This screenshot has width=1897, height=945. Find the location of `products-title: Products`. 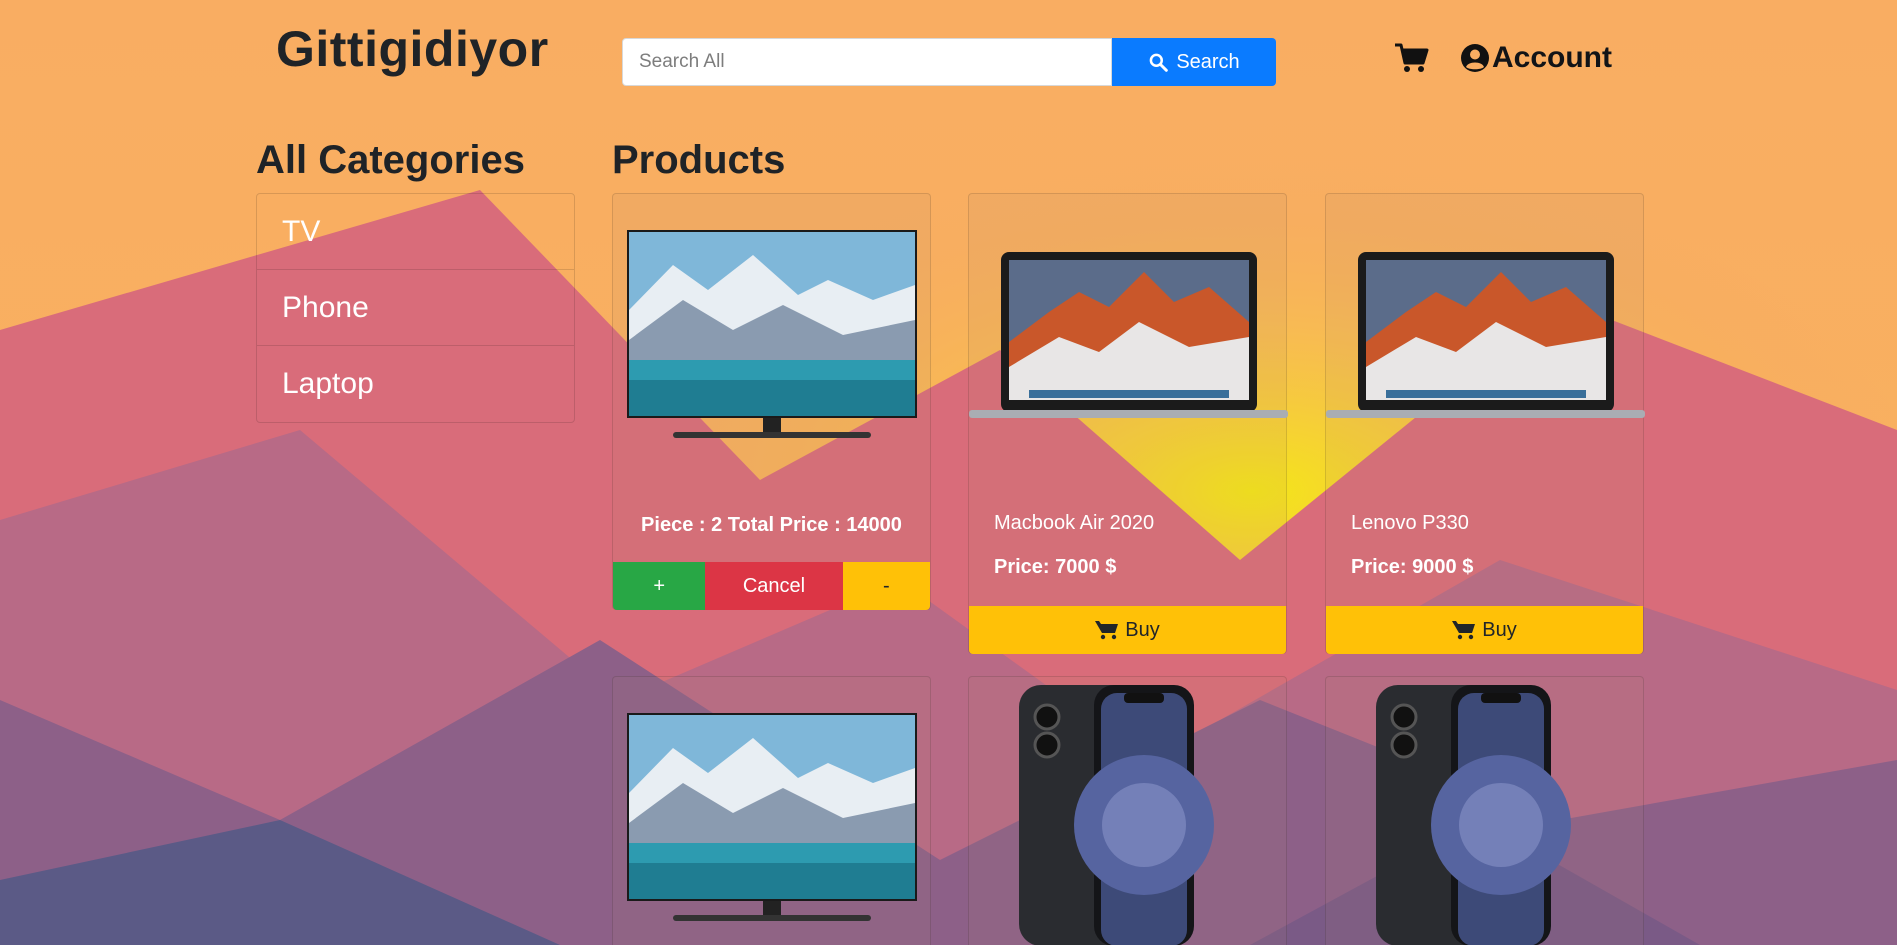

products-title: Products is located at coordinates (699, 160).